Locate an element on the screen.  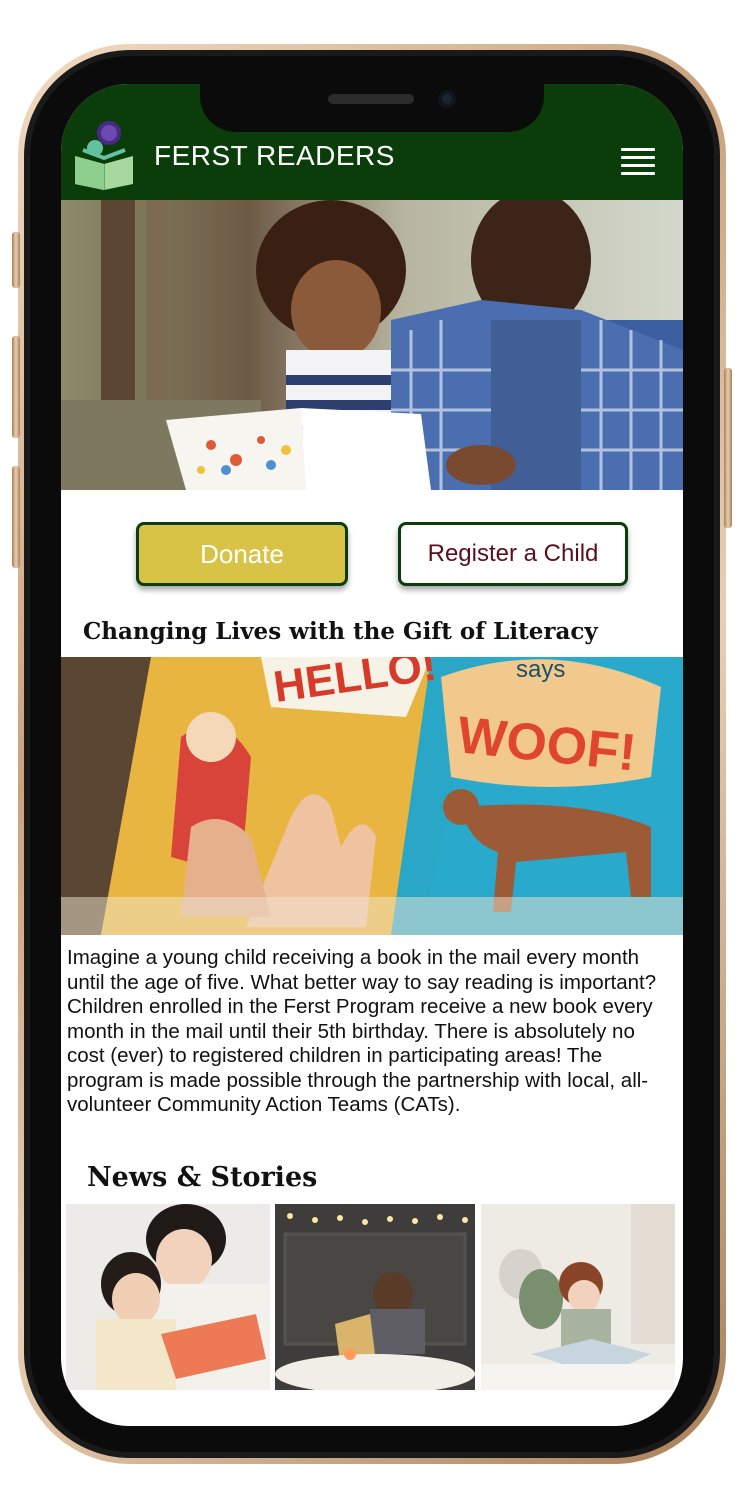
volume-down-button is located at coordinates (16, 517).